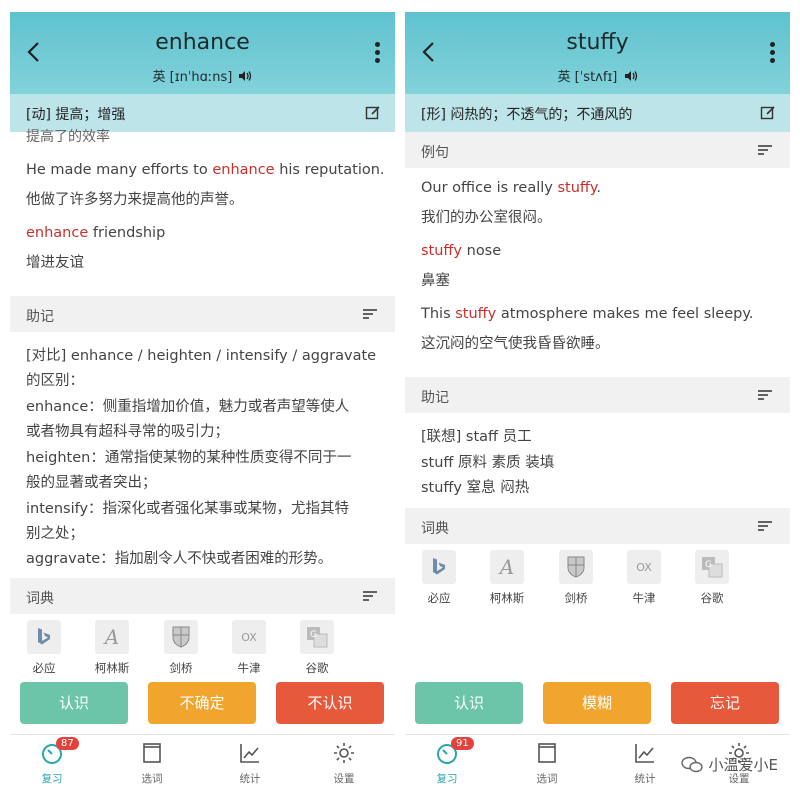  What do you see at coordinates (597, 703) in the screenshot?
I see `fuzzy-button: 模糊` at bounding box center [597, 703].